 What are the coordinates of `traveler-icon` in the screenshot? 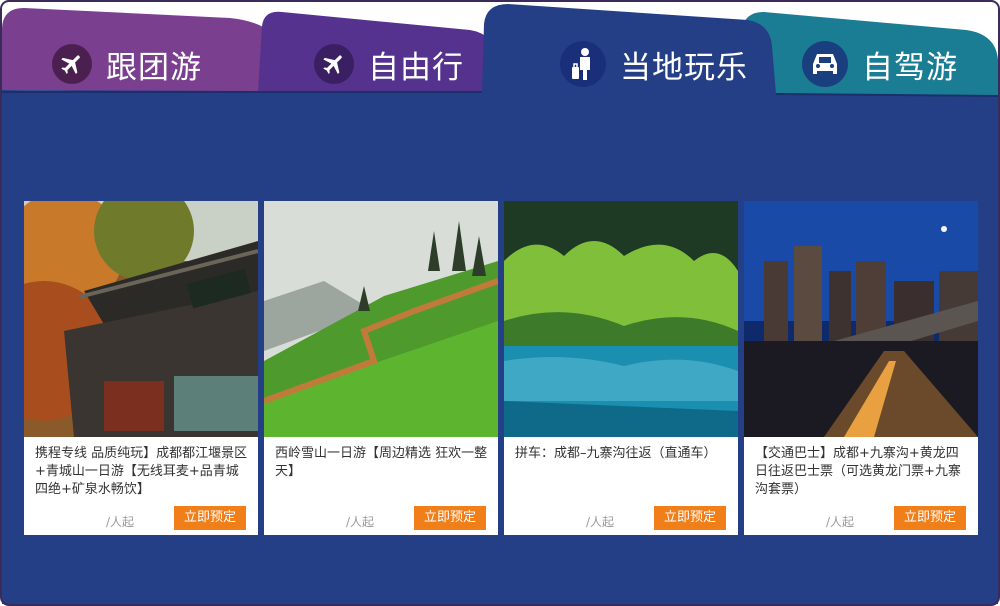 It's located at (583, 64).